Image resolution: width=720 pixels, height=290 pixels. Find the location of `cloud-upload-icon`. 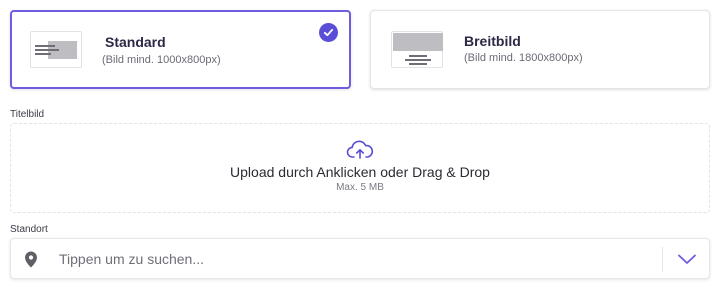

cloud-upload-icon is located at coordinates (360, 152).